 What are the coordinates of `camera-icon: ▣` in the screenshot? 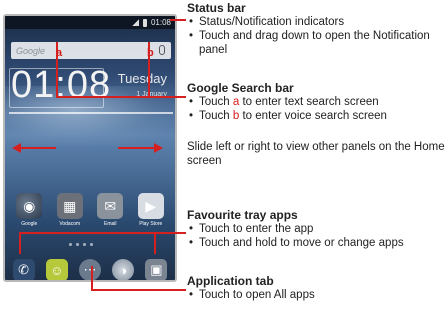 It's located at (156, 269).